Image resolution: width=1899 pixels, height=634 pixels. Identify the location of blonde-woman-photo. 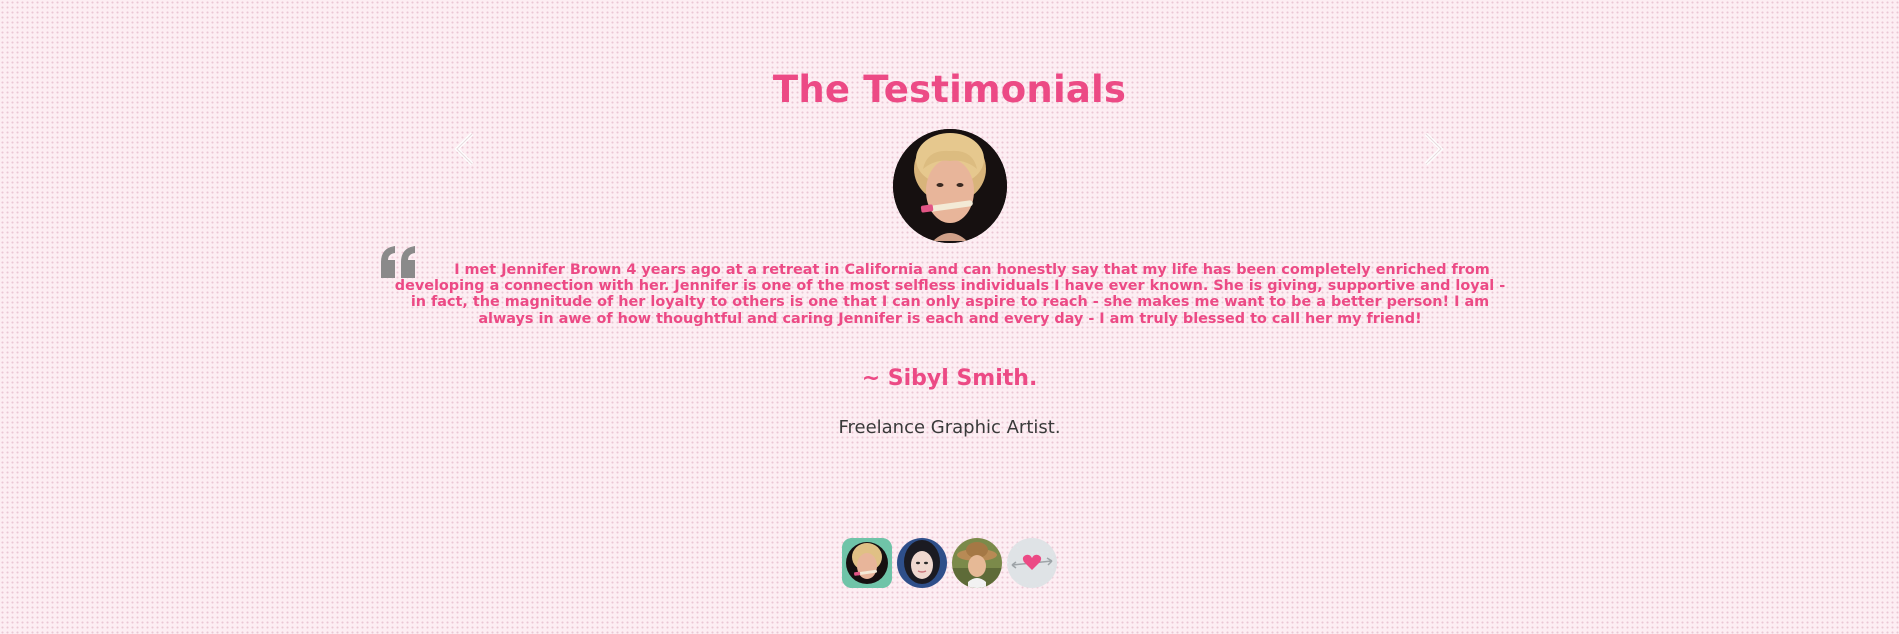
(950, 186).